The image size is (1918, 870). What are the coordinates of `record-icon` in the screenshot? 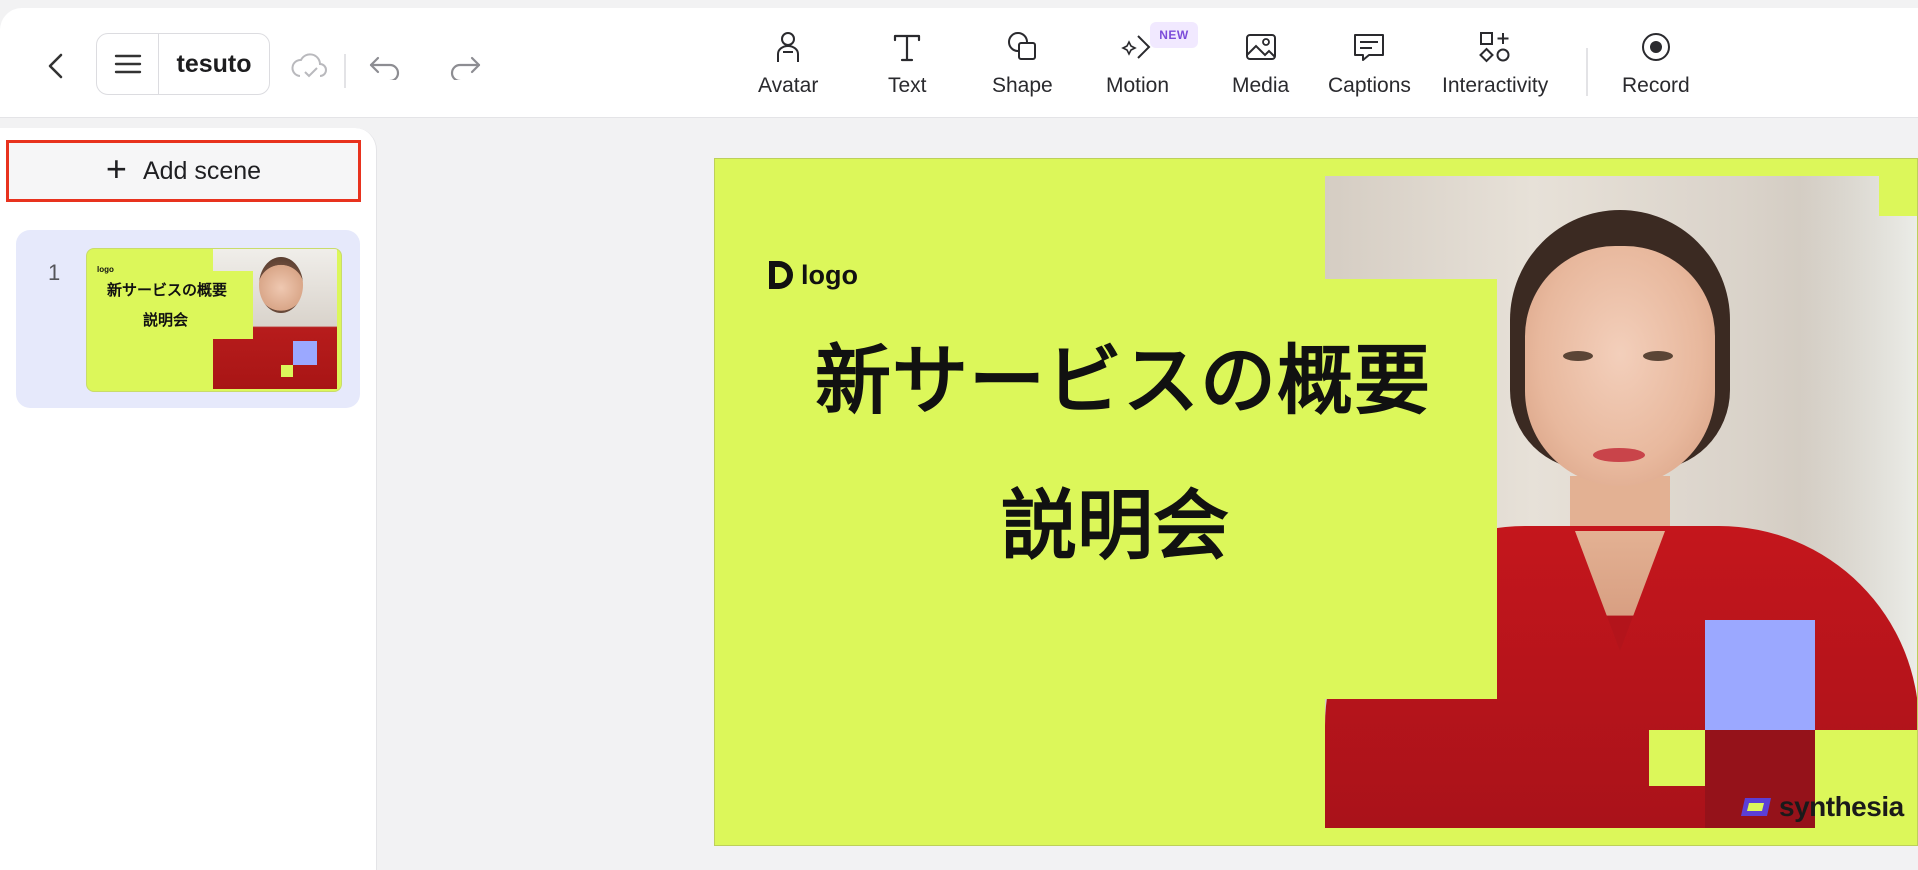 It's located at (1655, 47).